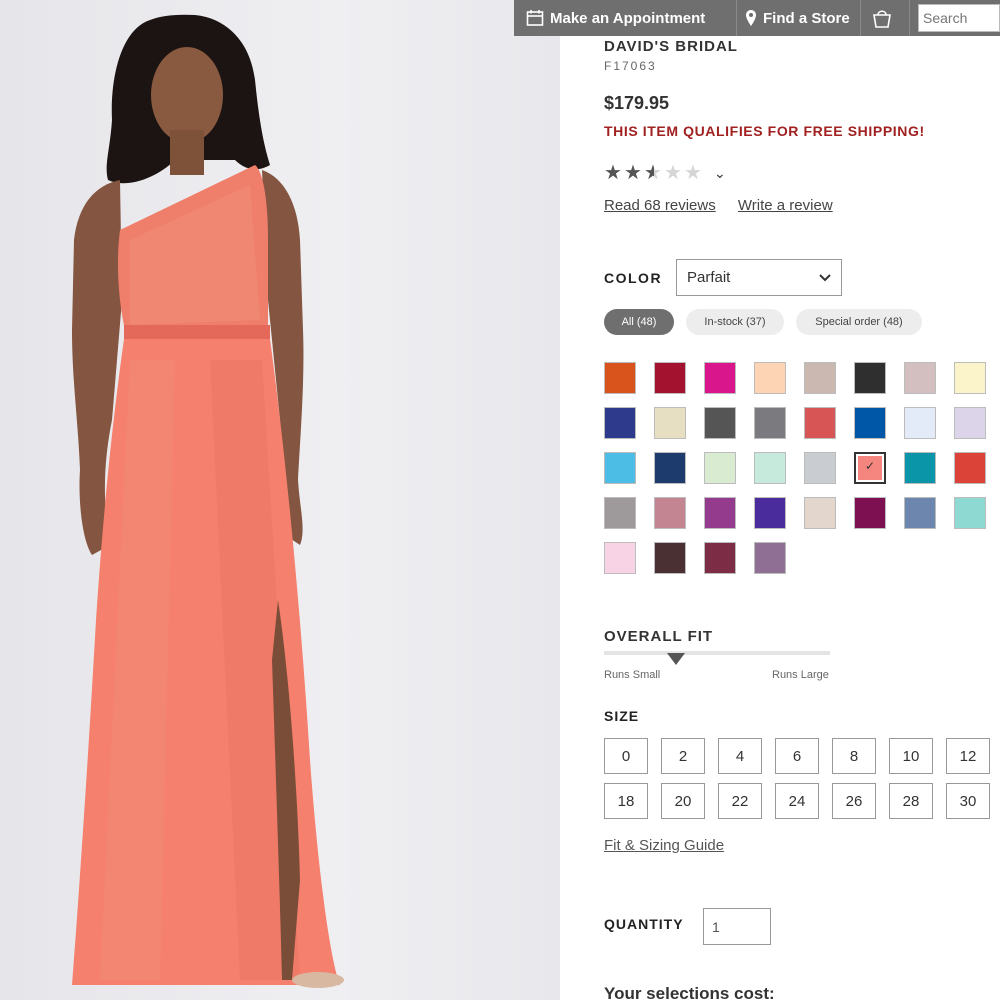 The width and height of the screenshot is (1000, 1004). I want to click on size-option: 12, so click(968, 756).